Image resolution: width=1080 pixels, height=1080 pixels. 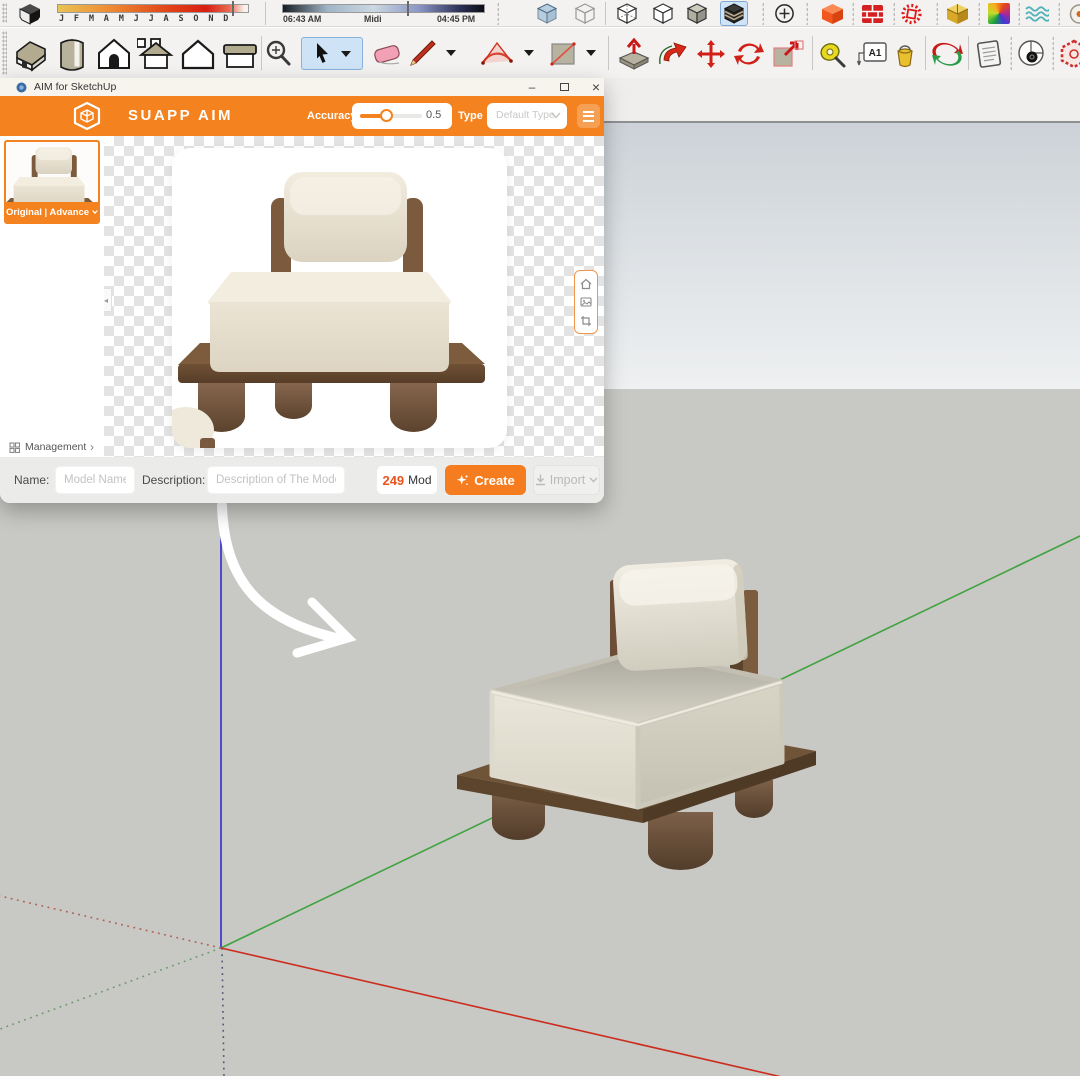 What do you see at coordinates (1031, 54) in the screenshot?
I see `camera-position-icon` at bounding box center [1031, 54].